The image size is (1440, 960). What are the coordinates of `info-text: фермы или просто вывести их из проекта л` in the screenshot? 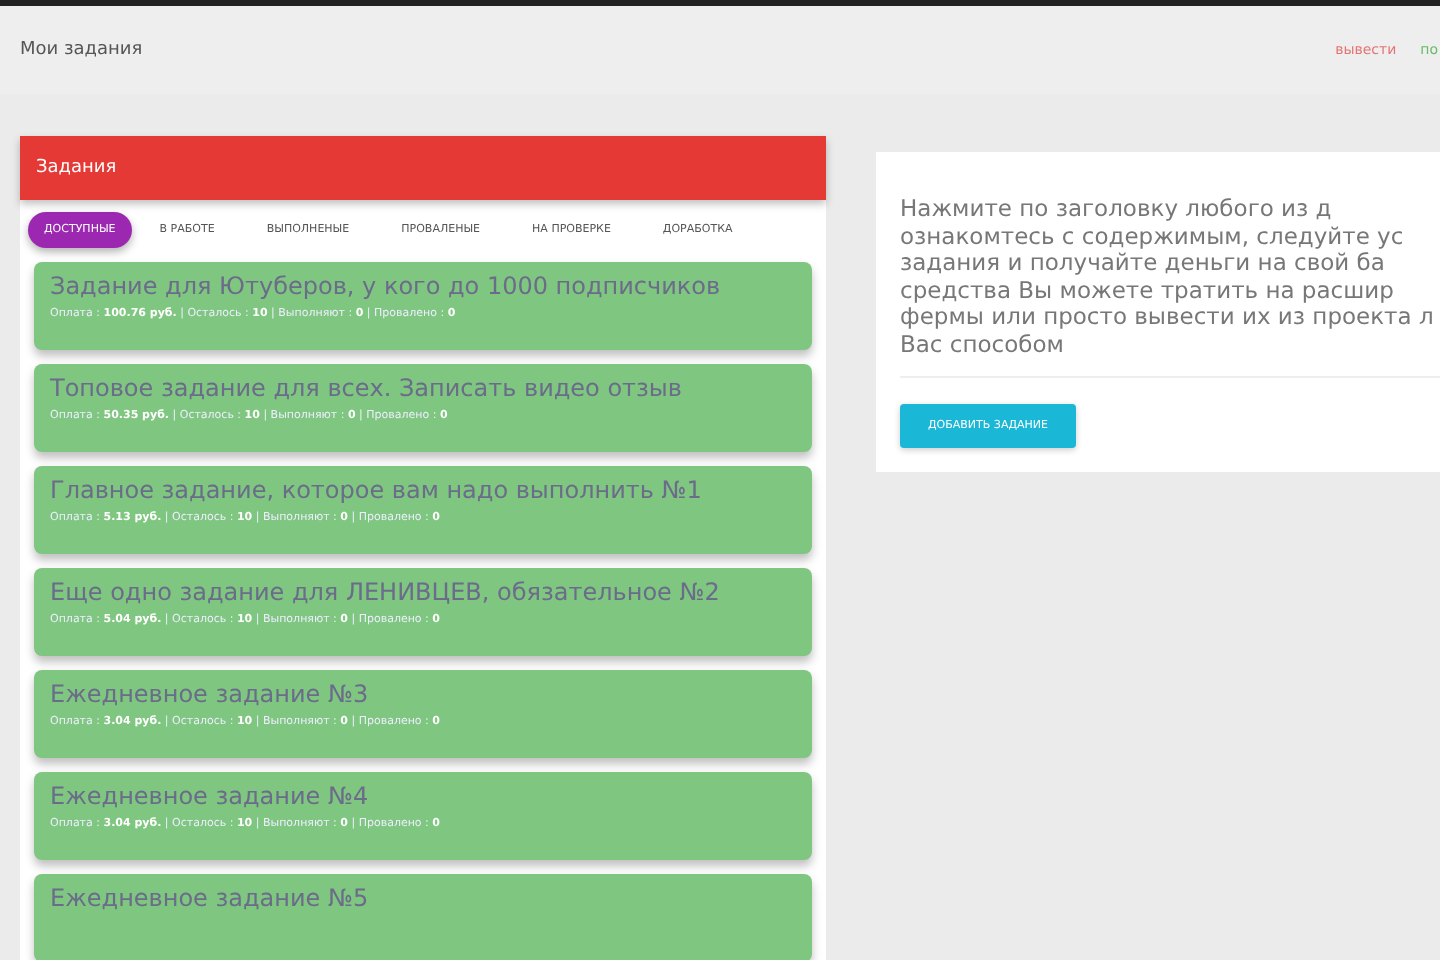 It's located at (1168, 317).